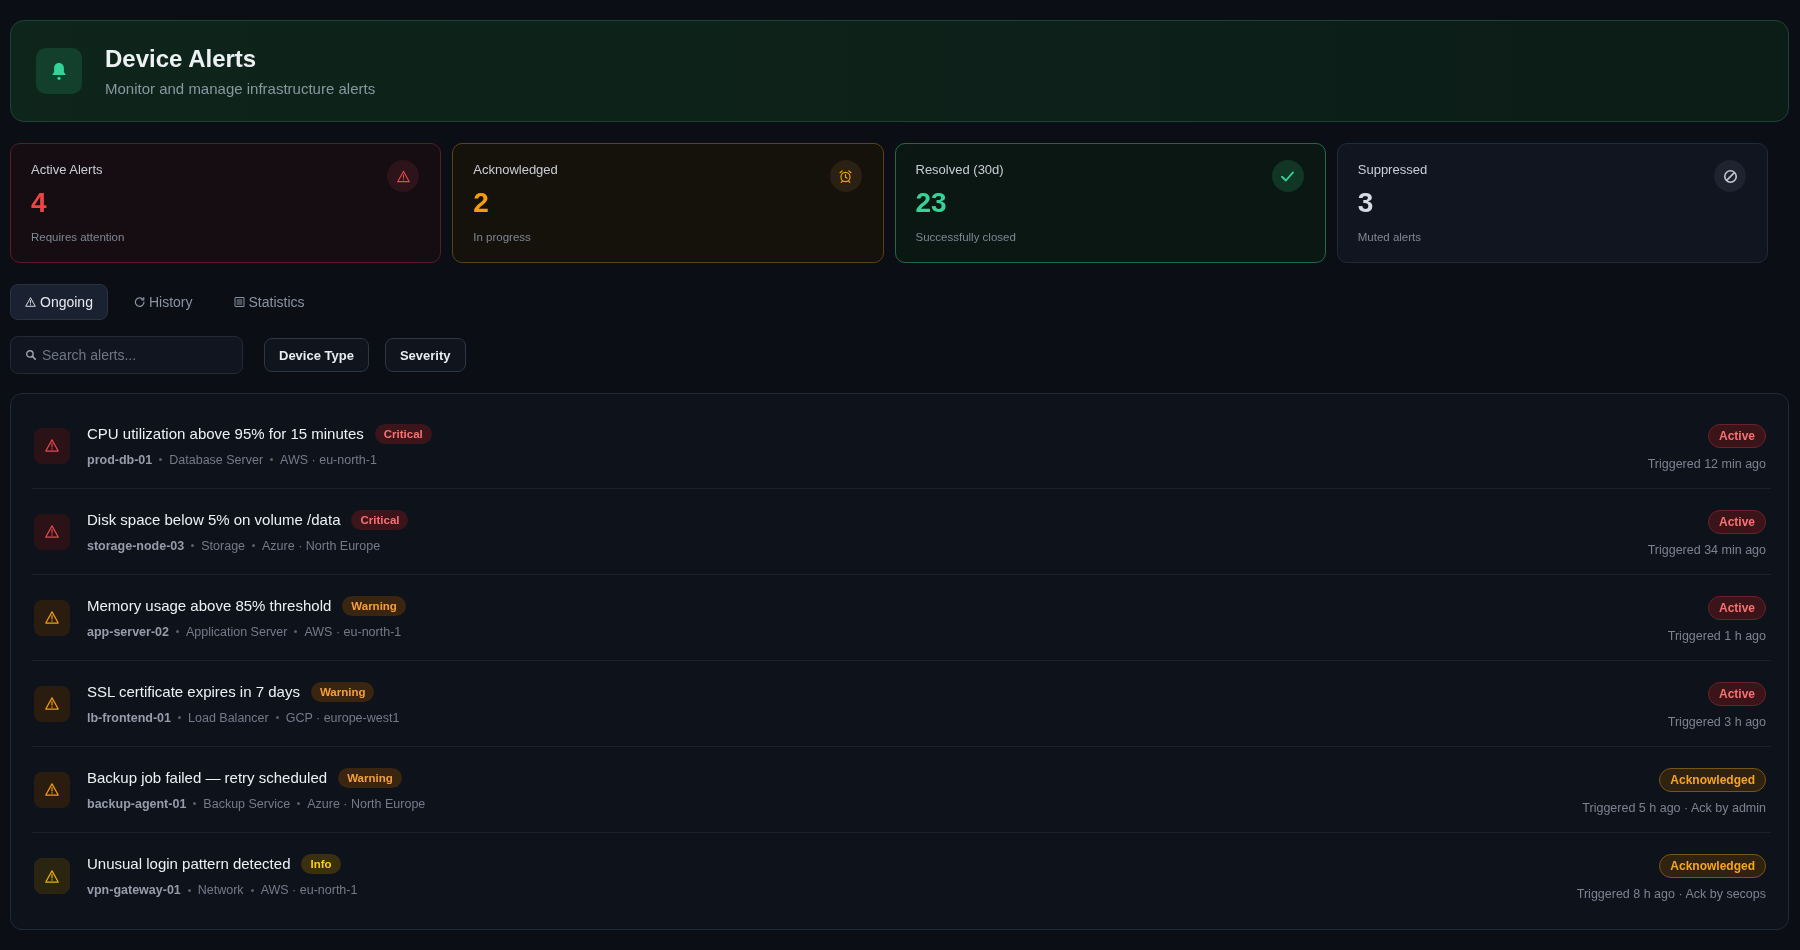  Describe the element at coordinates (1706, 549) in the screenshot. I see `alert-time: Triggered 34 min ago` at that location.